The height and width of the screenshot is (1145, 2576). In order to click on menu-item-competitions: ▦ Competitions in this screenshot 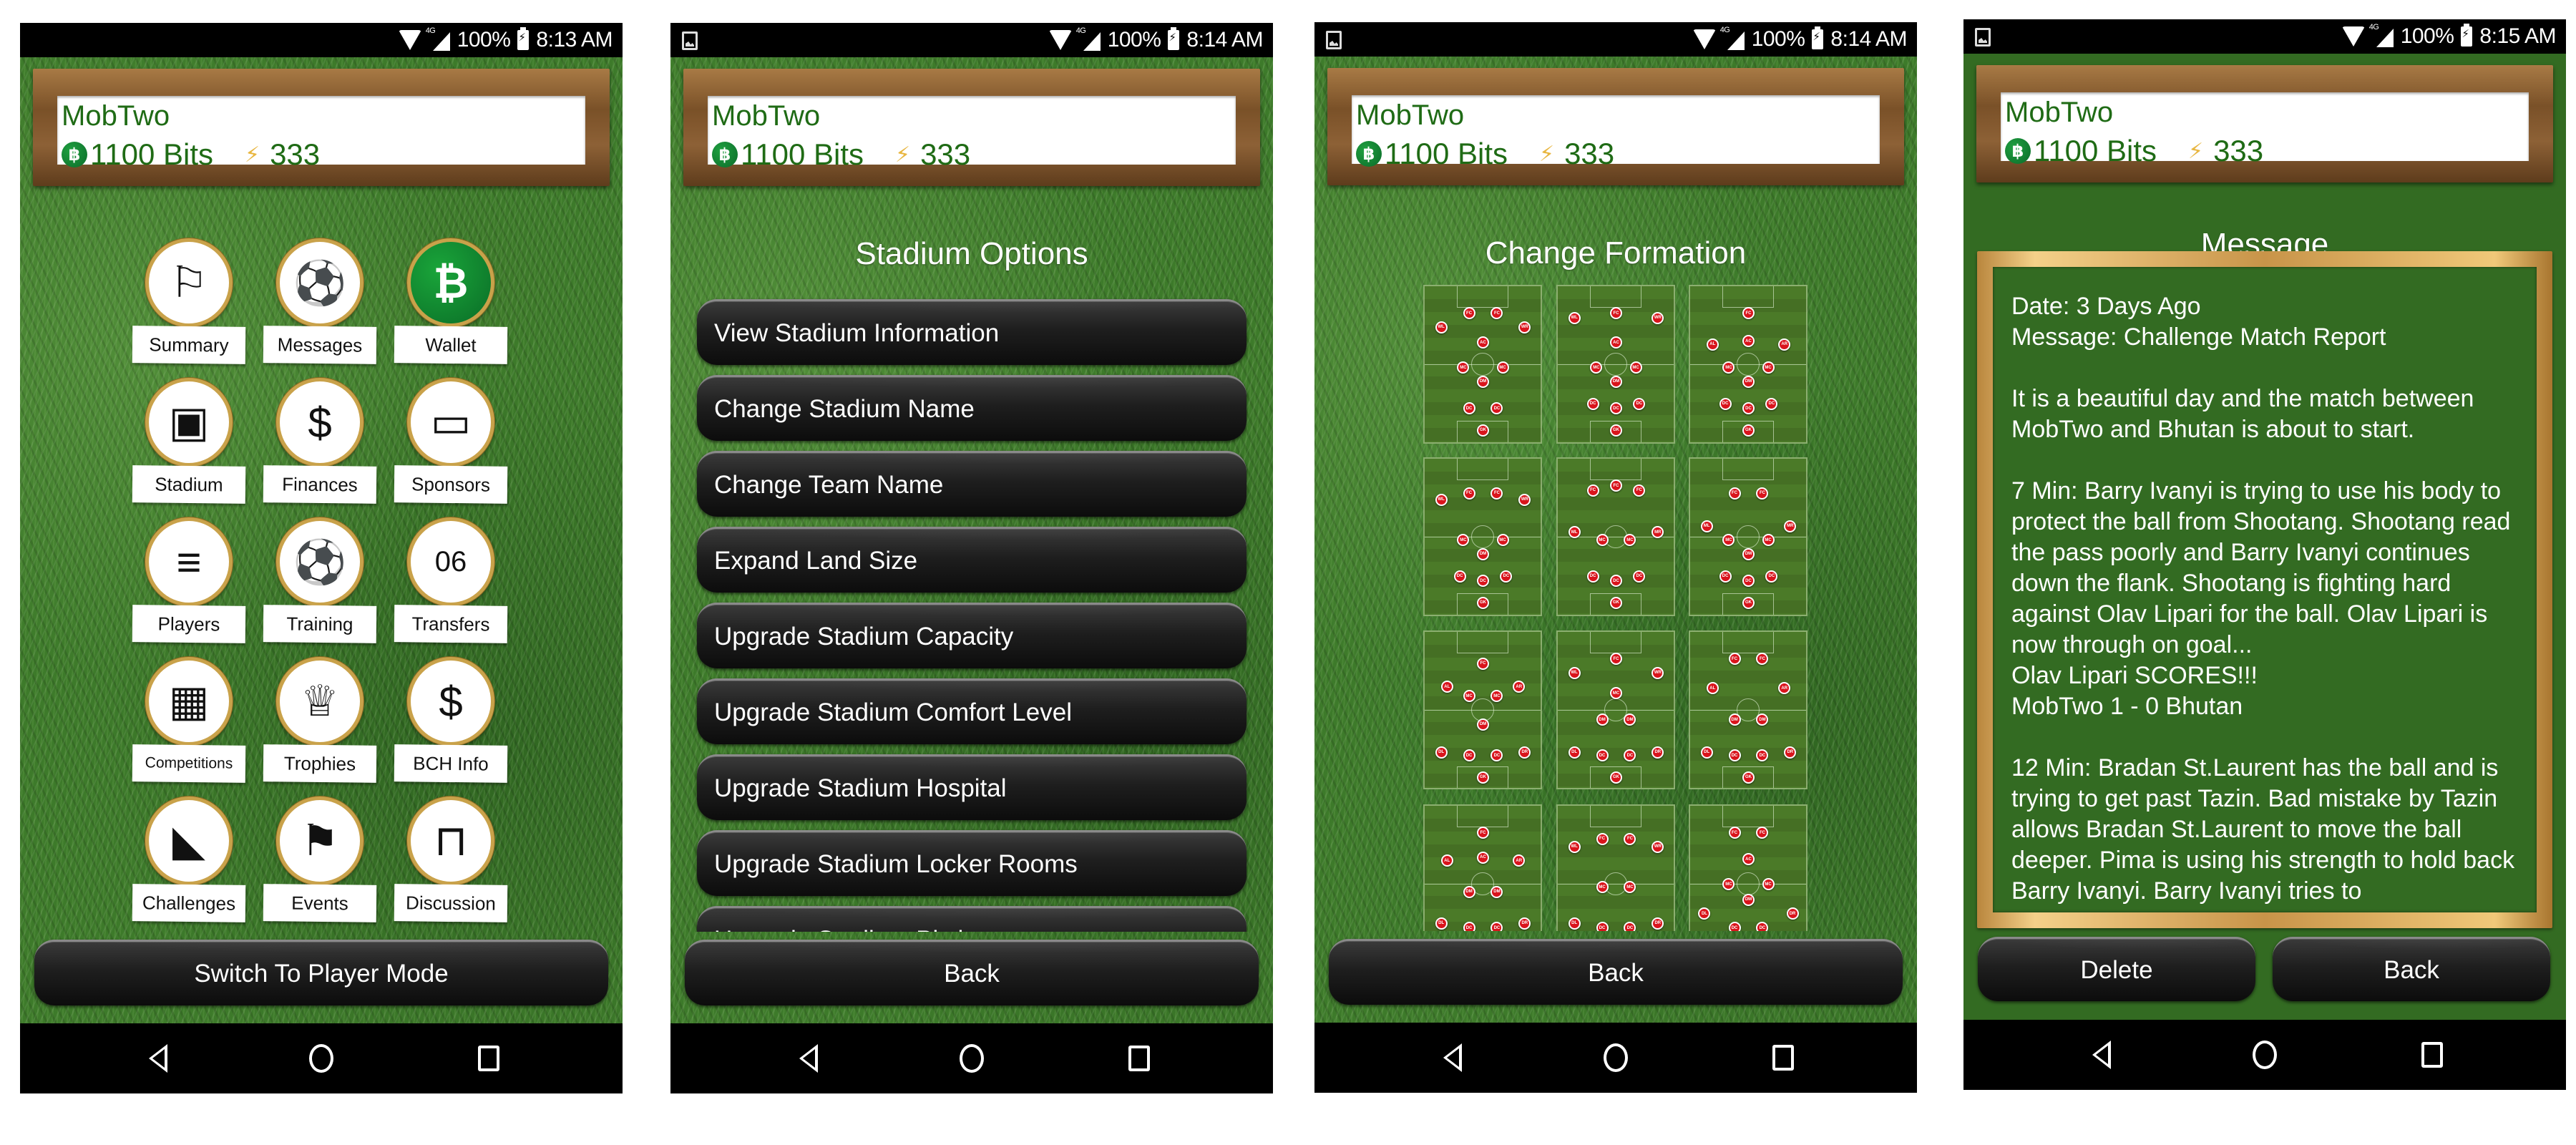, I will do `click(189, 721)`.